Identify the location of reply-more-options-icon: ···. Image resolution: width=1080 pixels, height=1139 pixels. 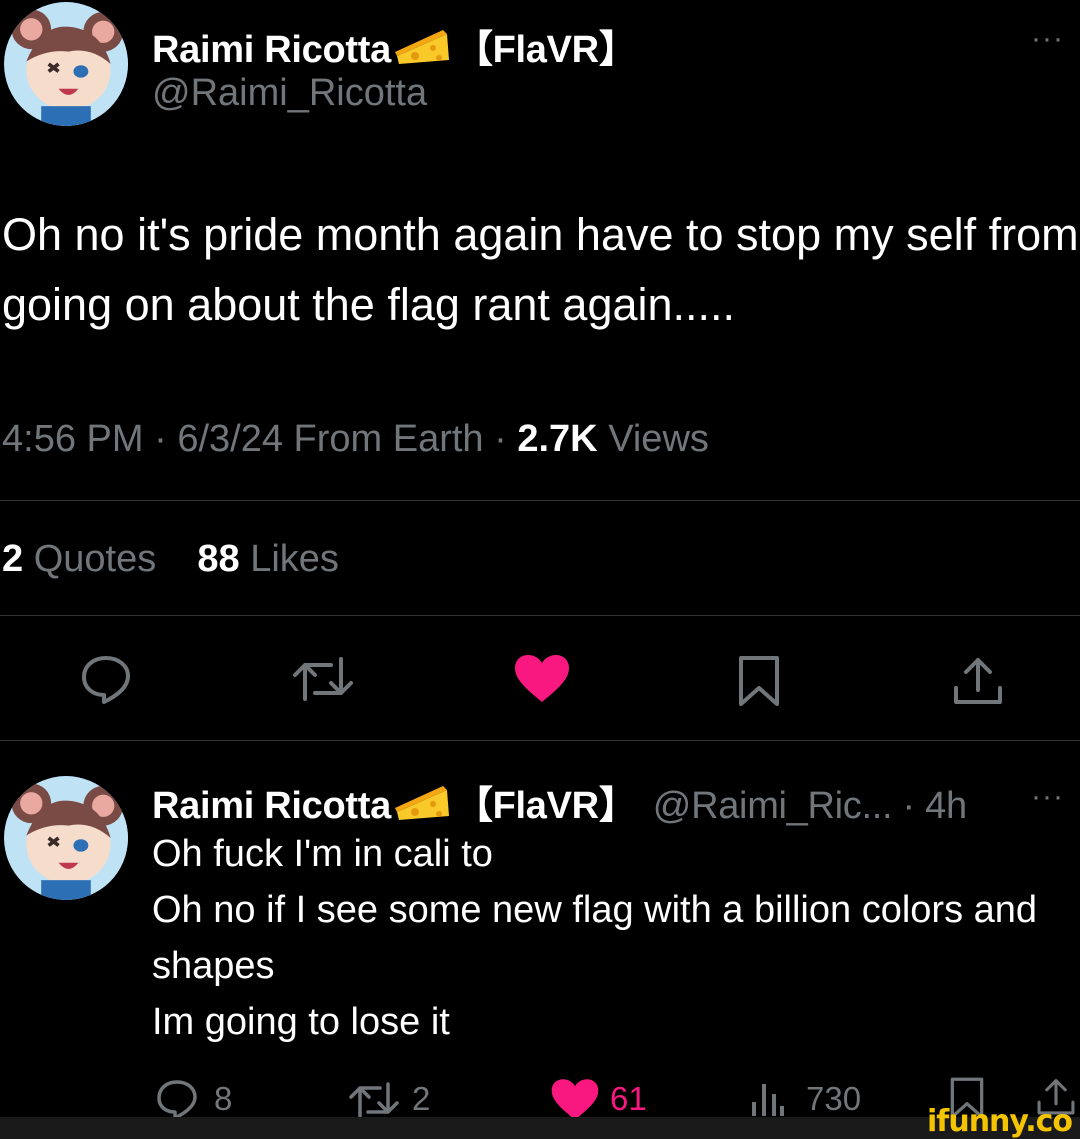
(1047, 797).